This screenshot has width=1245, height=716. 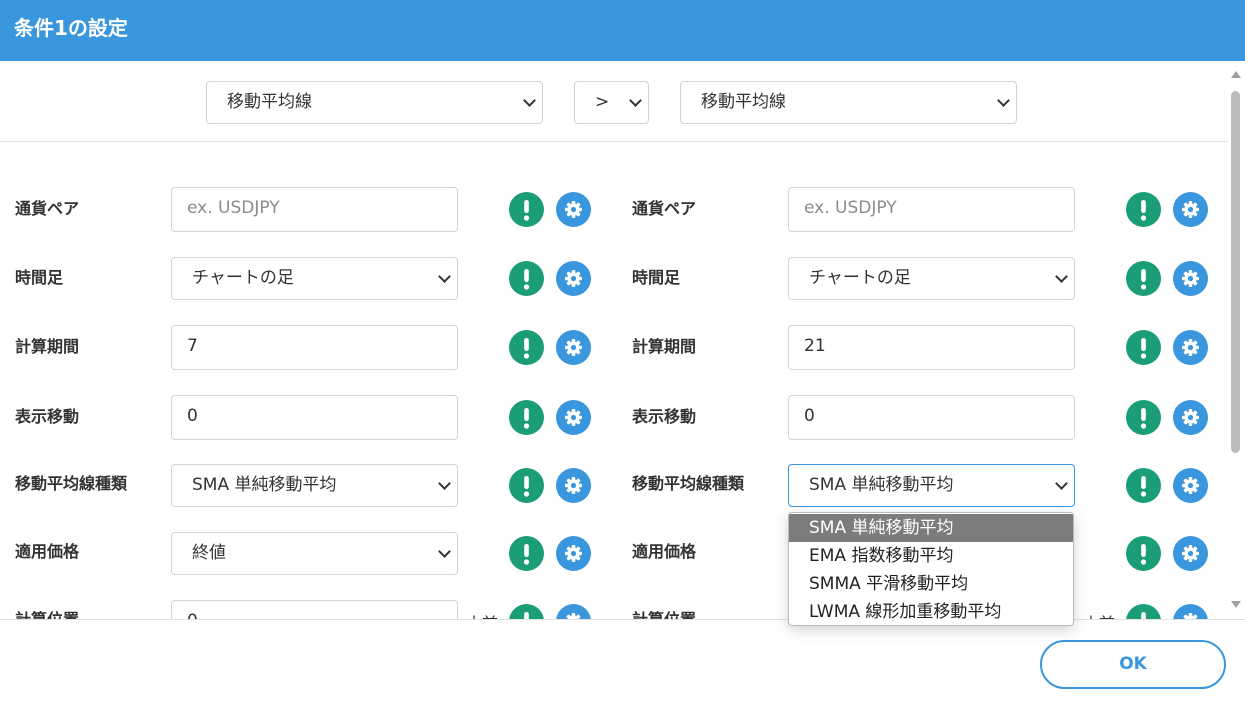 I want to click on left-shift-gear-icon, so click(x=573, y=417).